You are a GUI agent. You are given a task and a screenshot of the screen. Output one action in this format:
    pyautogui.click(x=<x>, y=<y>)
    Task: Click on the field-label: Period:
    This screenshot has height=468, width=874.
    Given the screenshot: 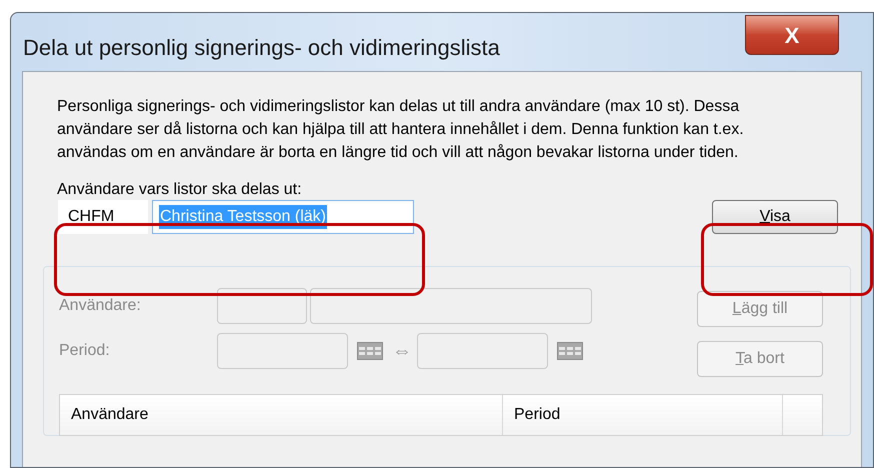 What is the action you would take?
    pyautogui.click(x=85, y=351)
    